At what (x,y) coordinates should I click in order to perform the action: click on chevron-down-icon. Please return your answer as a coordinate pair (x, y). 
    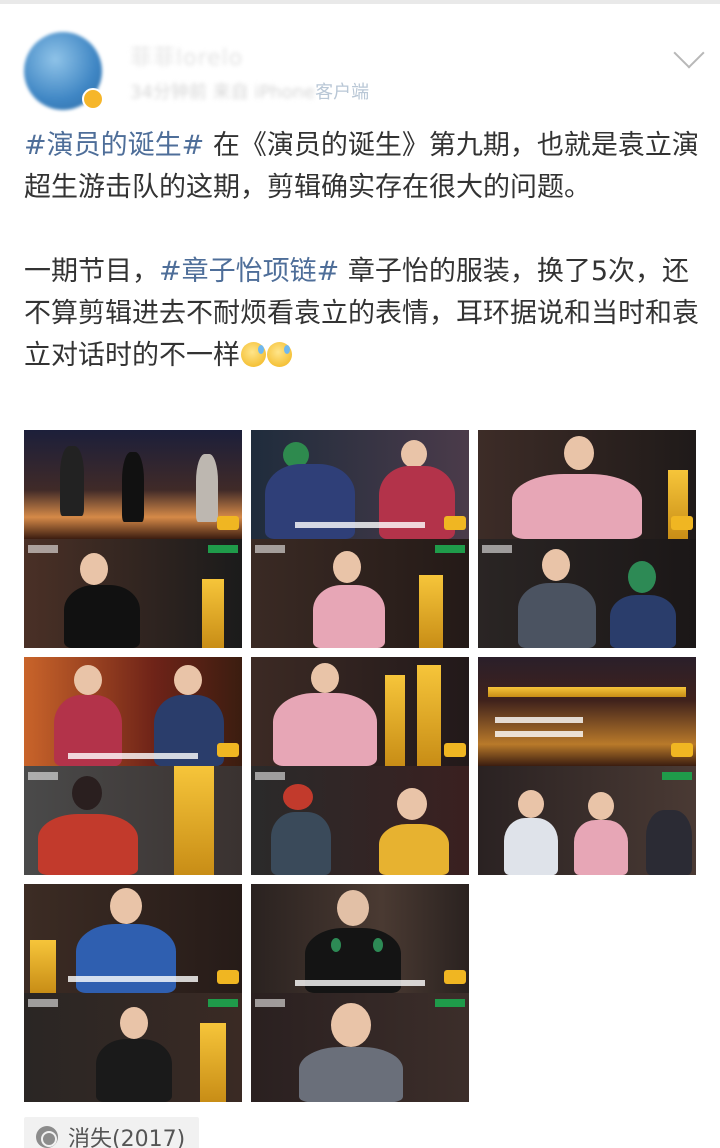
    Looking at the image, I should click on (689, 53).